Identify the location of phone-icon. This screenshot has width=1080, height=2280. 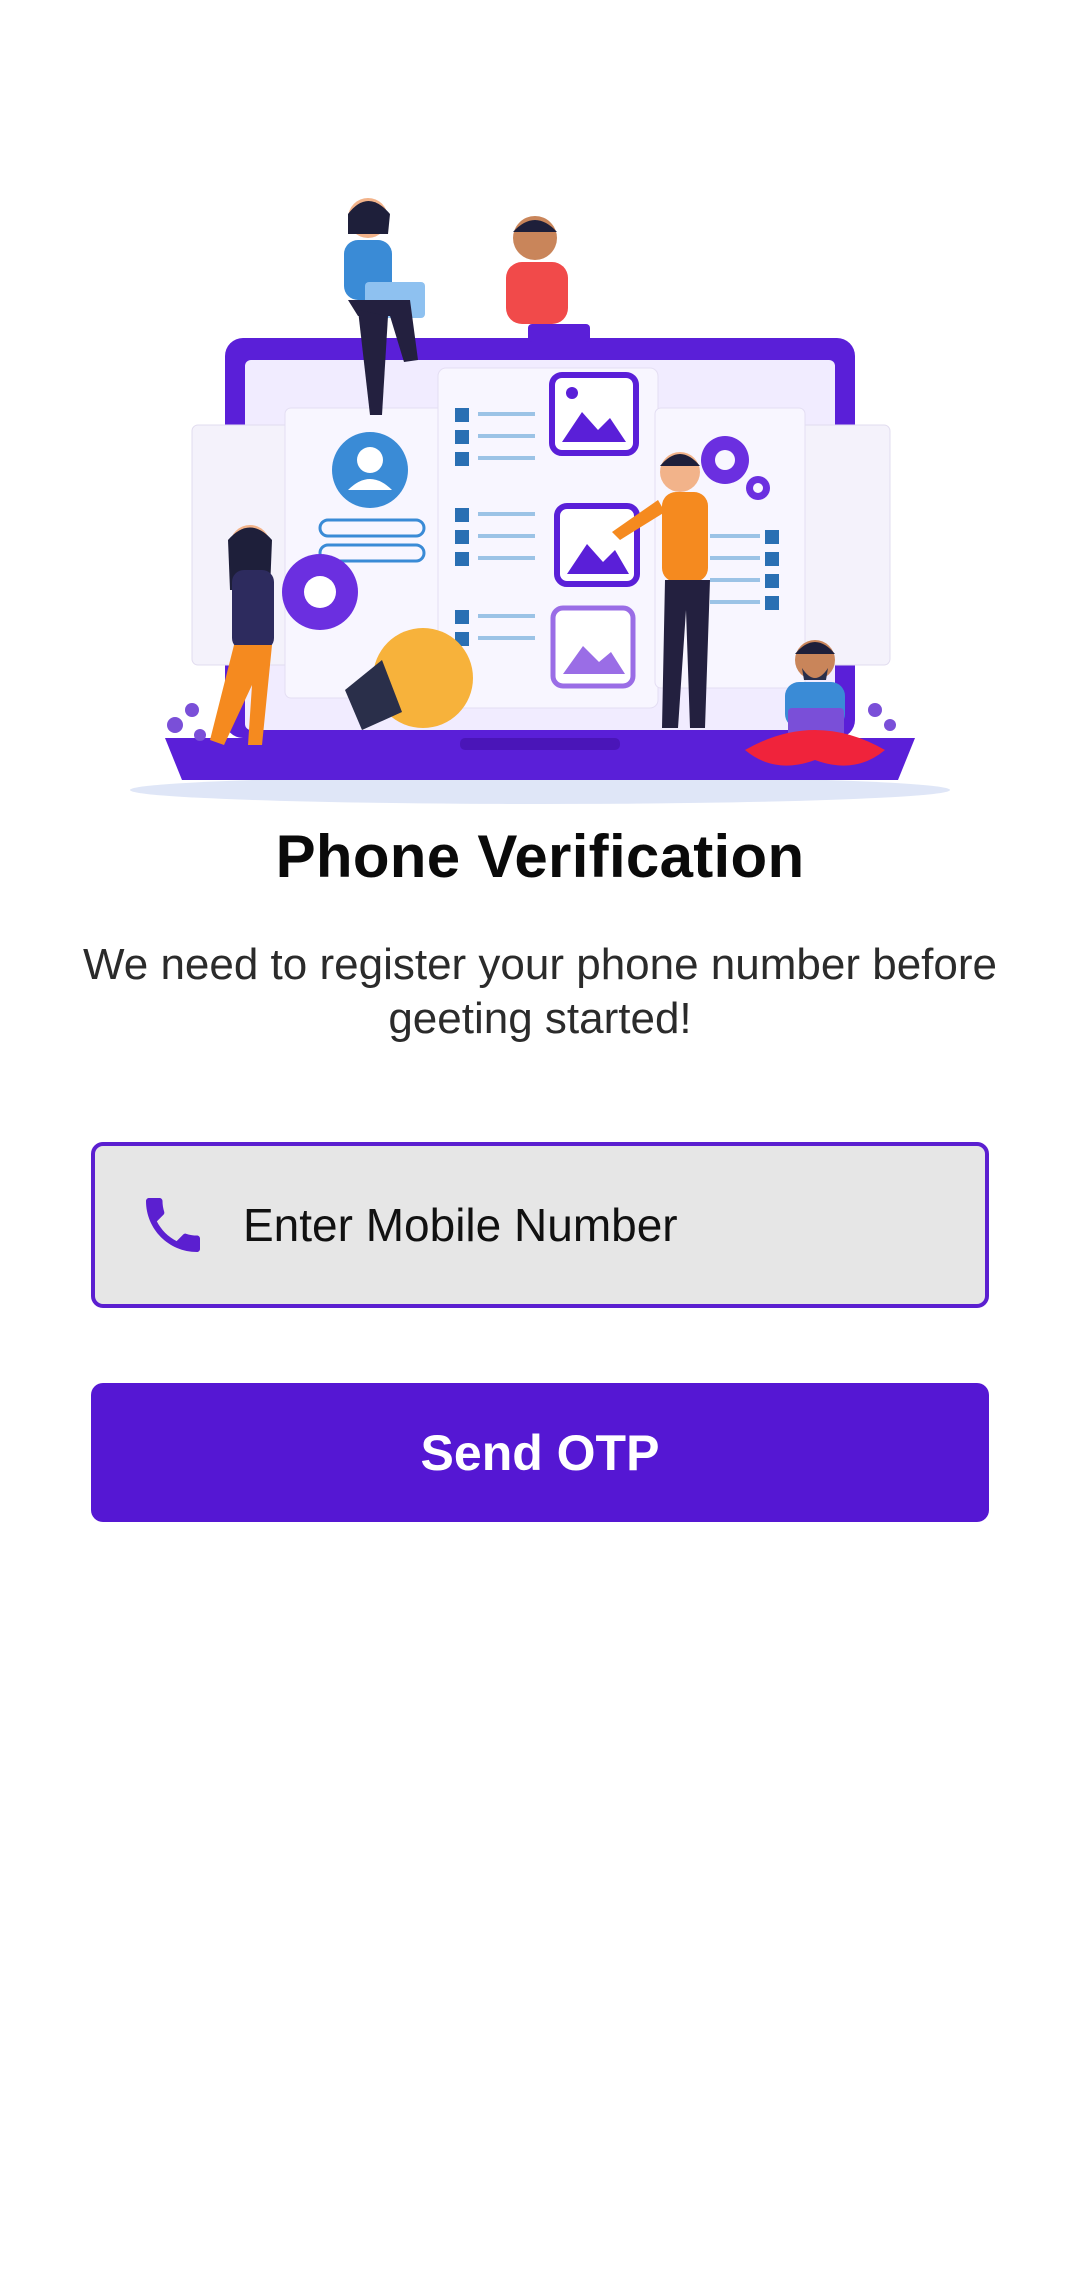
(173, 1225).